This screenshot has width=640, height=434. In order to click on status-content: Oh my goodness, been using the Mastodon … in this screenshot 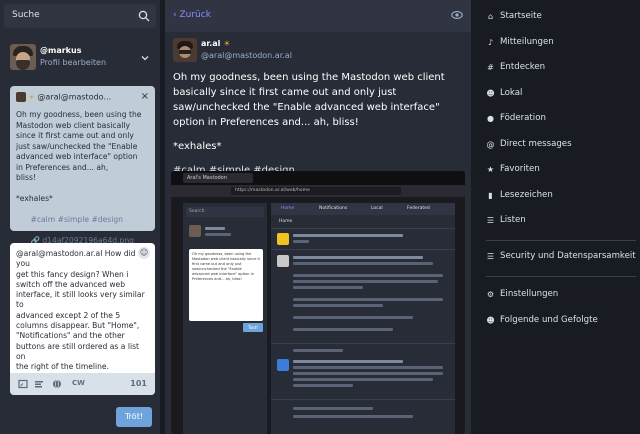, I will do `click(319, 128)`.